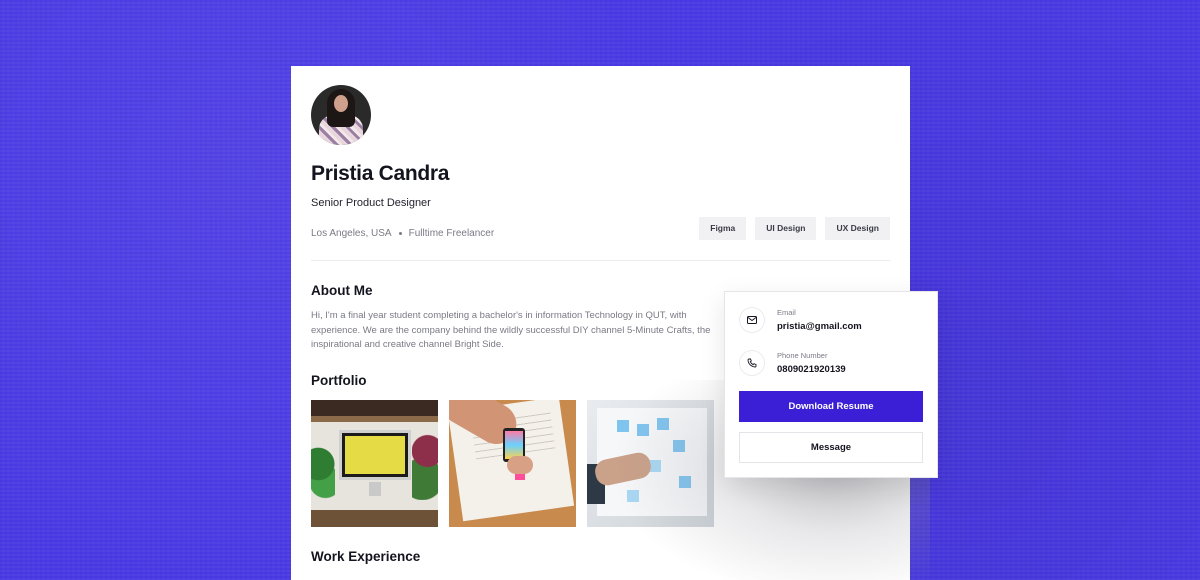  I want to click on skill-tag: UX Design, so click(857, 228).